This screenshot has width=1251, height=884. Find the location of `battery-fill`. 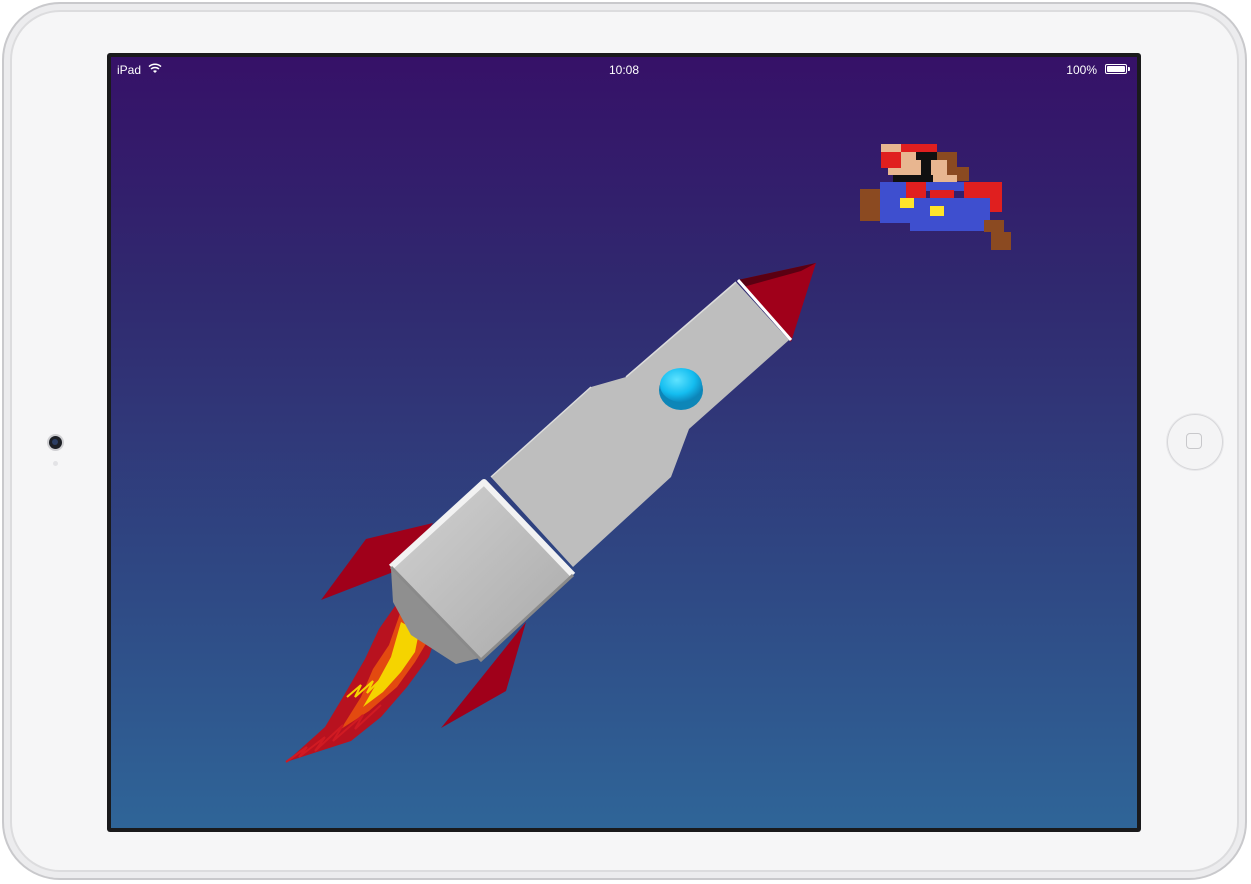

battery-fill is located at coordinates (1116, 69).